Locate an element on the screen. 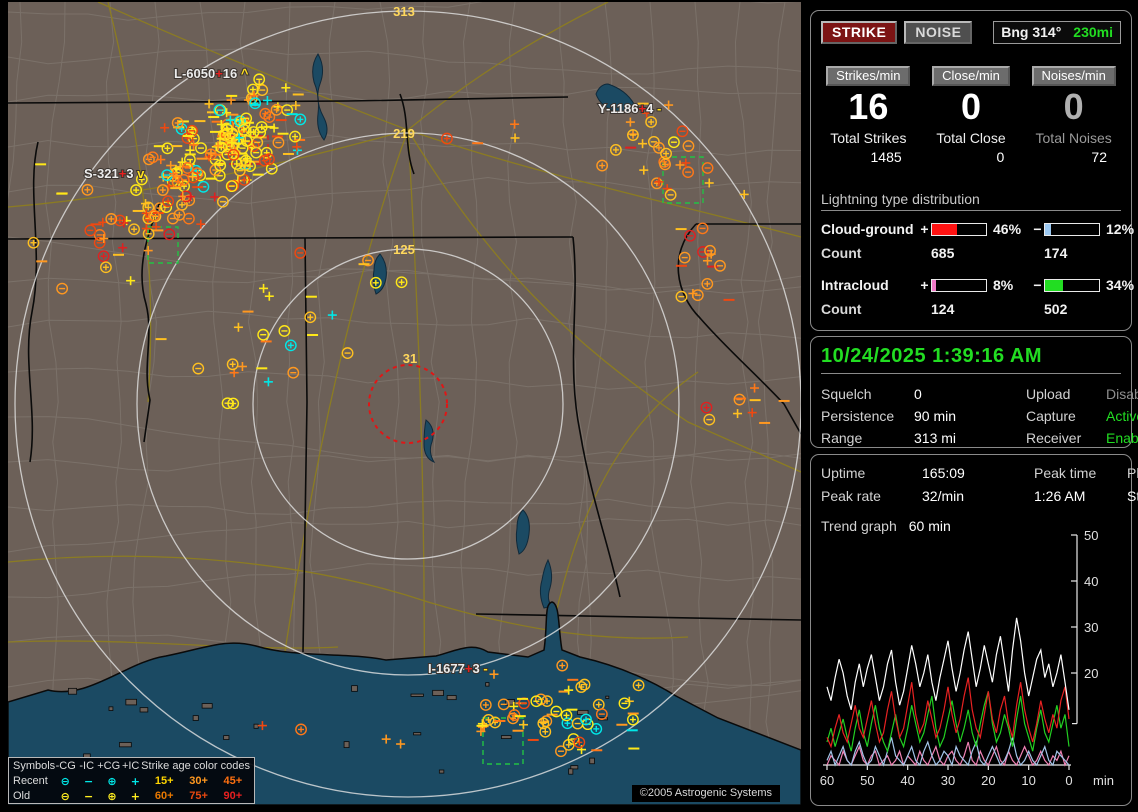 The height and width of the screenshot is (812, 1138). squelch-label: Squelch is located at coordinates (846, 394).